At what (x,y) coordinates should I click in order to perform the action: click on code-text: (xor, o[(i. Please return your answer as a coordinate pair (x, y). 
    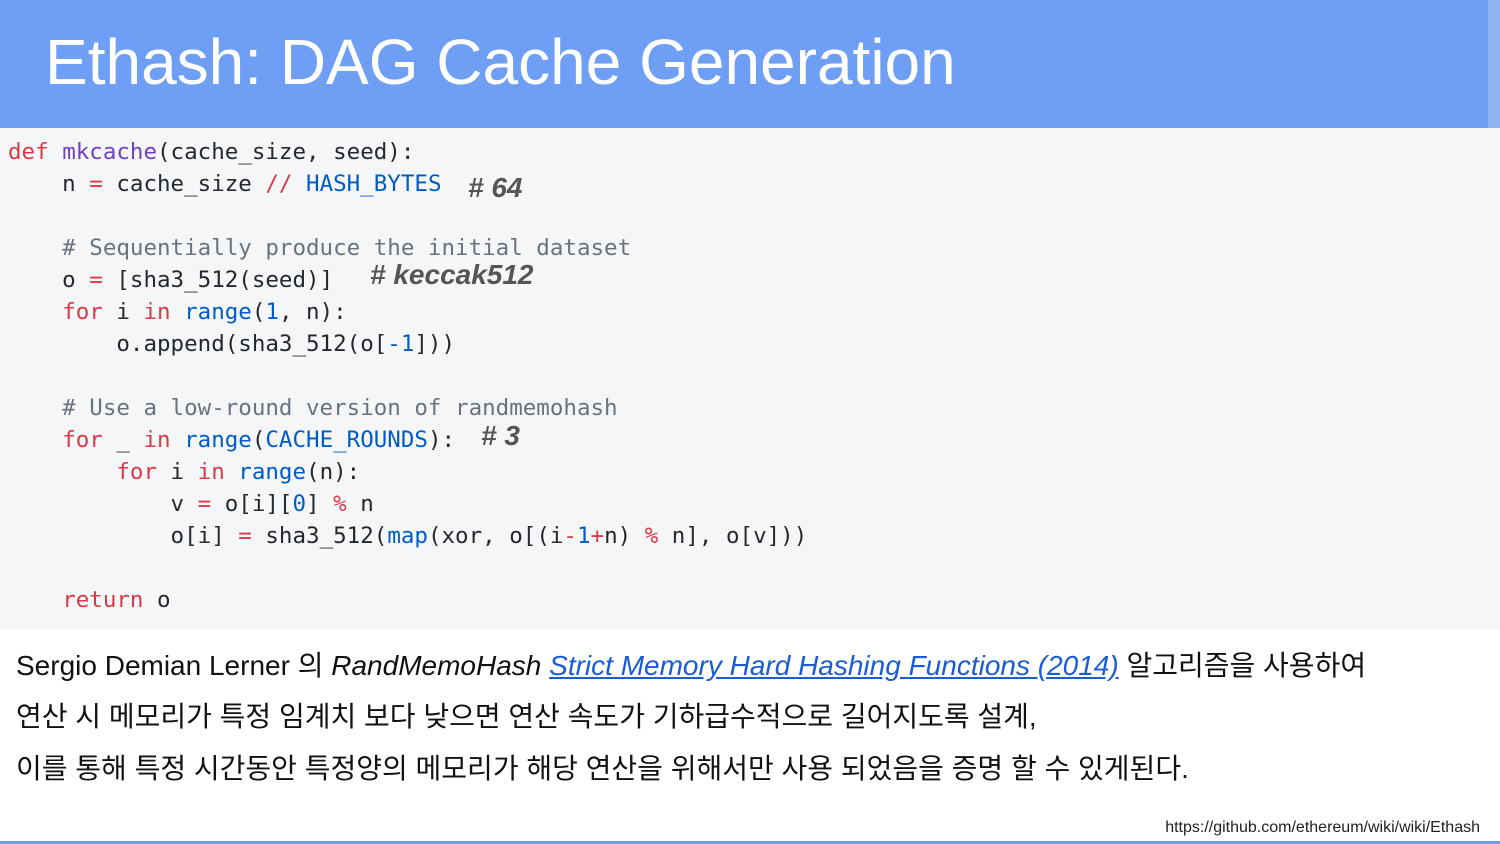
    Looking at the image, I should click on (495, 536).